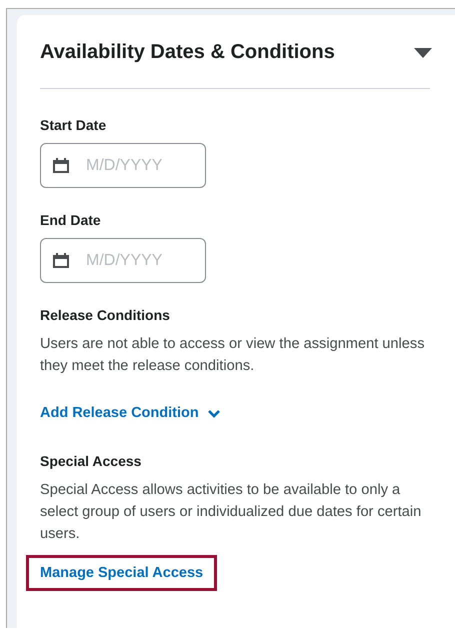 Image resolution: width=455 pixels, height=633 pixels. I want to click on section-description: Special Access allows activities to be available to only a select group of users or individualized due dates for certain users., so click(231, 512).